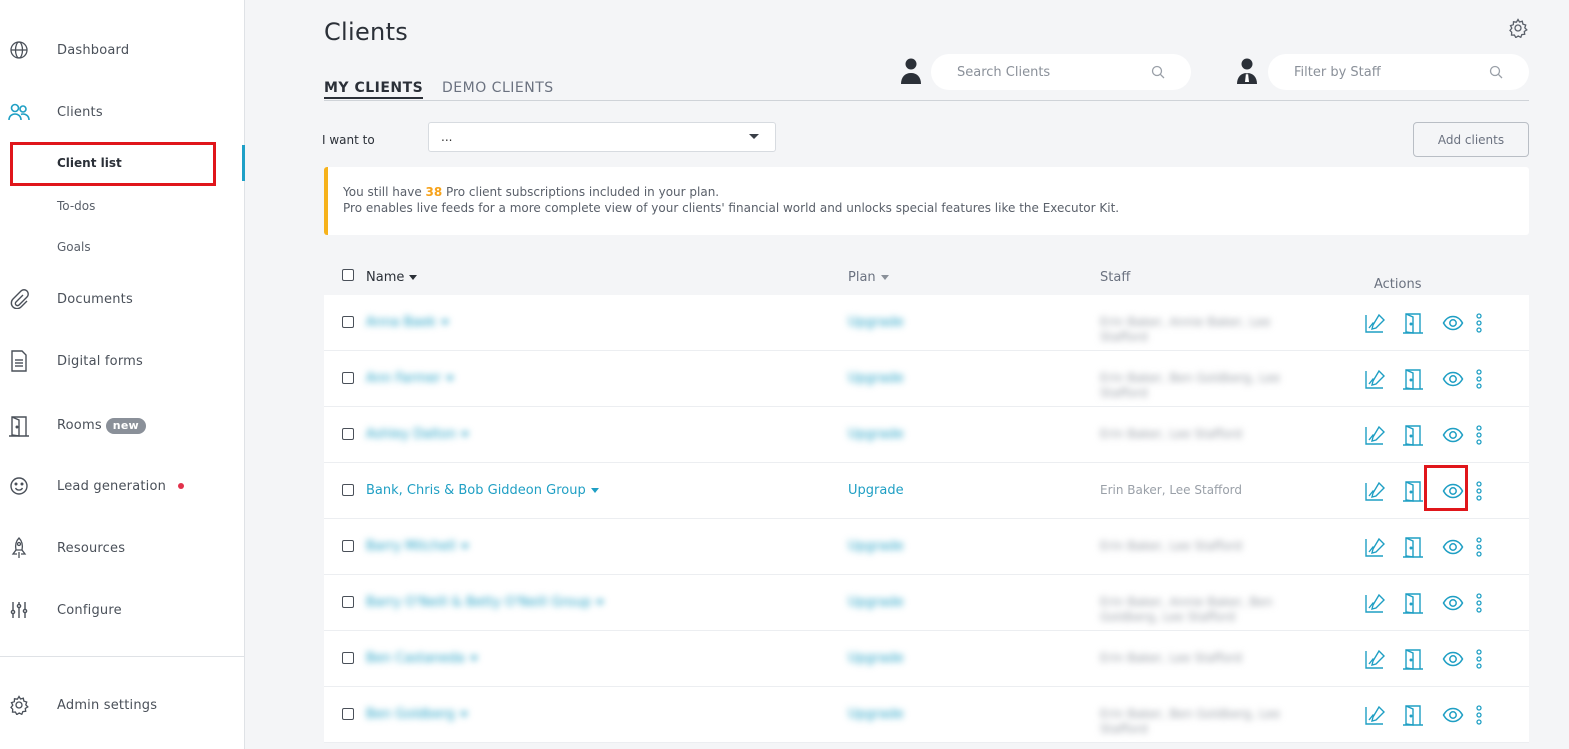 The height and width of the screenshot is (749, 1569). I want to click on client-name: Ben Castaneda, so click(415, 658).